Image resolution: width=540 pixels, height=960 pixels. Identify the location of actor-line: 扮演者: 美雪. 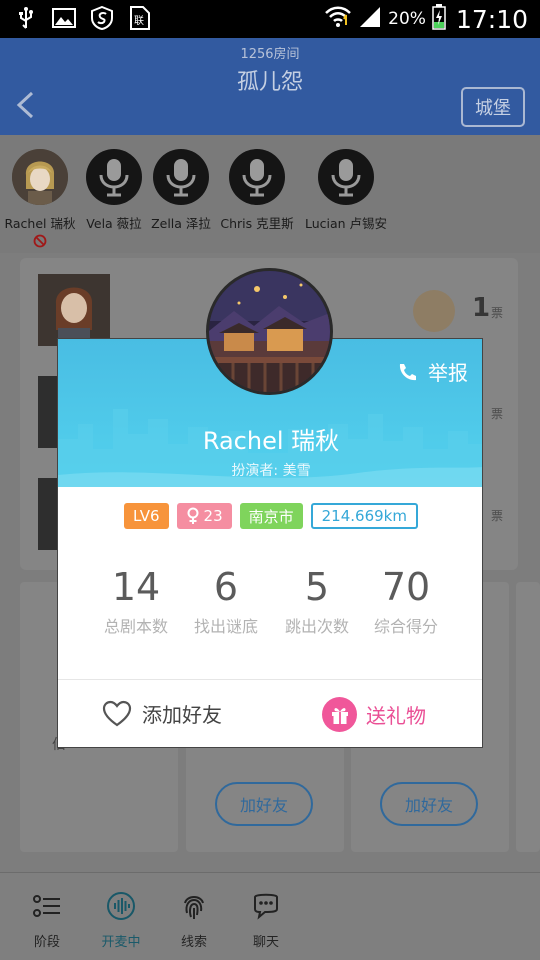
(271, 471).